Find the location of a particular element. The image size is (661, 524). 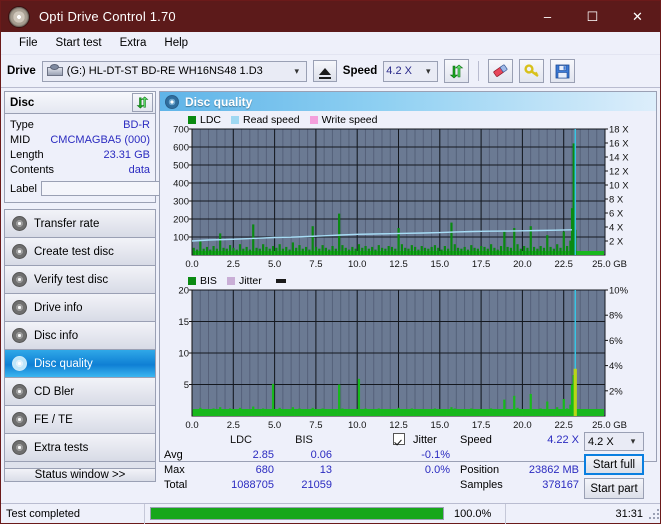

window-title: Opti Drive Control 1.70 is located at coordinates (107, 16).